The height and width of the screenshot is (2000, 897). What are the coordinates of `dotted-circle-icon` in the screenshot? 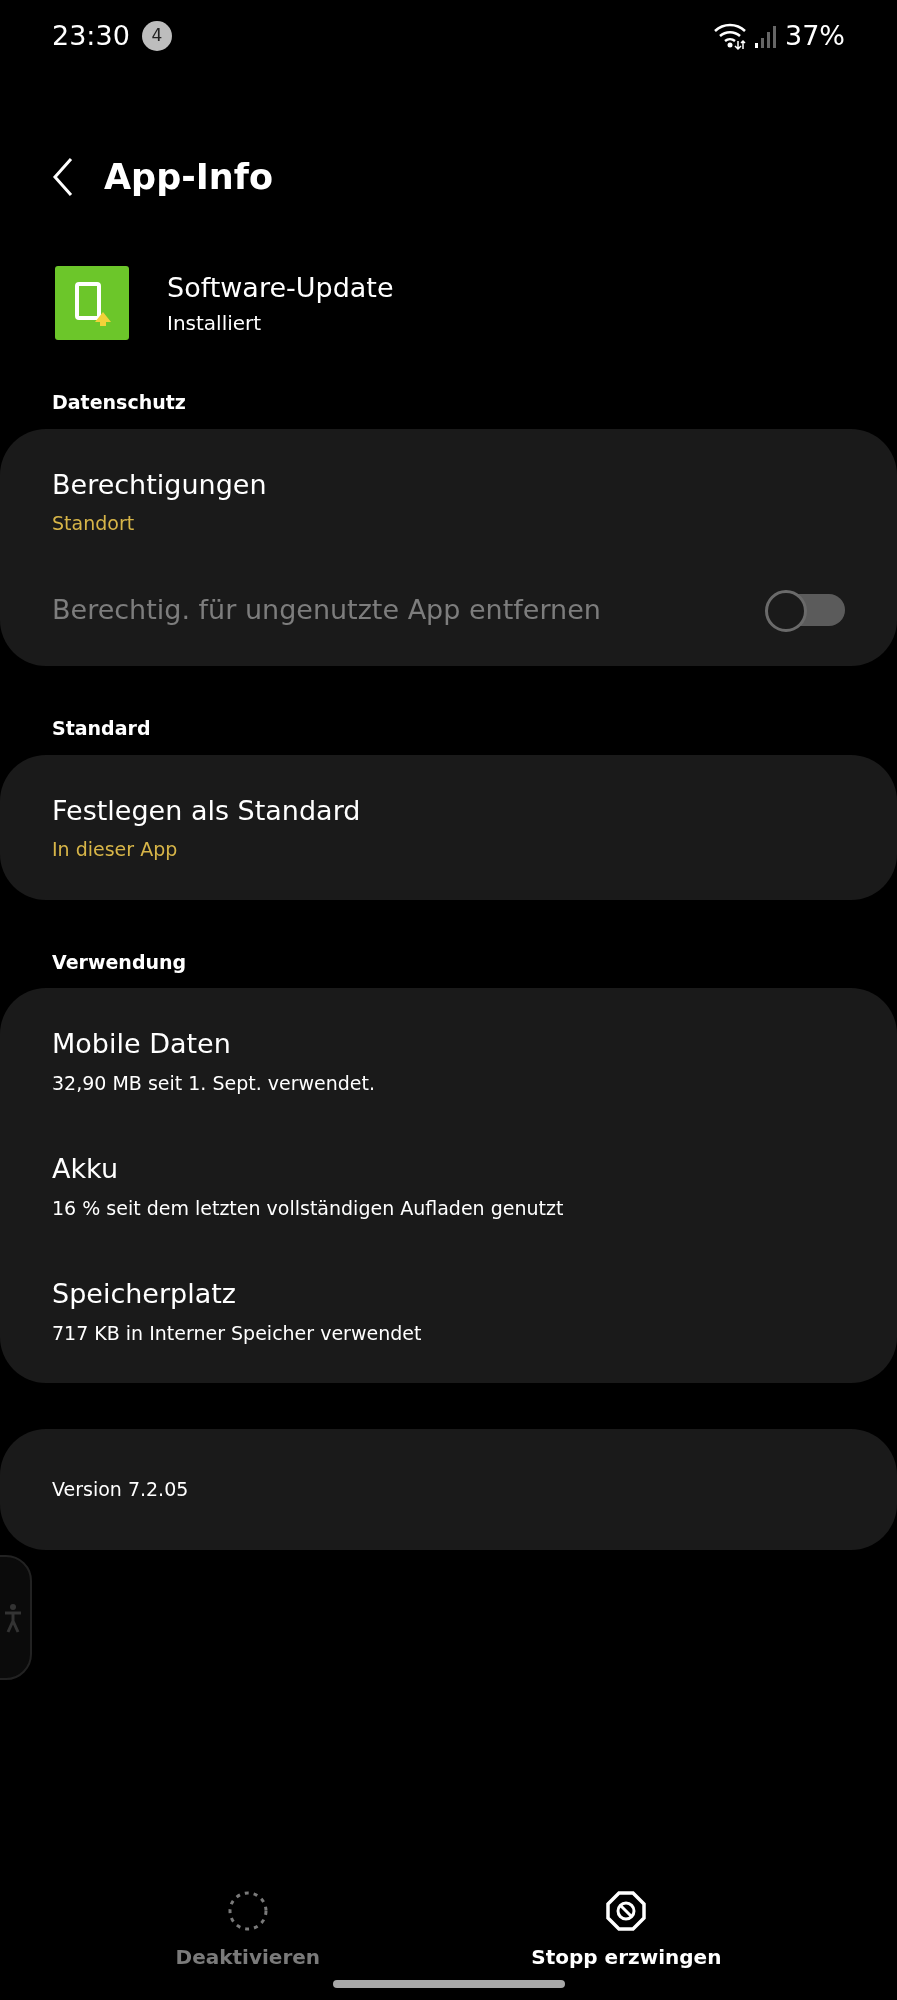 It's located at (247, 1911).